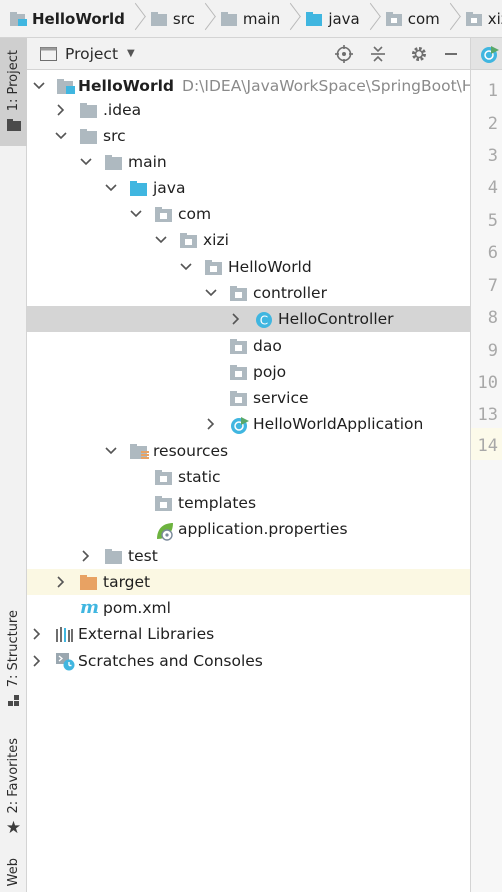  Describe the element at coordinates (344, 18) in the screenshot. I see `breadcrumb-label: java` at that location.